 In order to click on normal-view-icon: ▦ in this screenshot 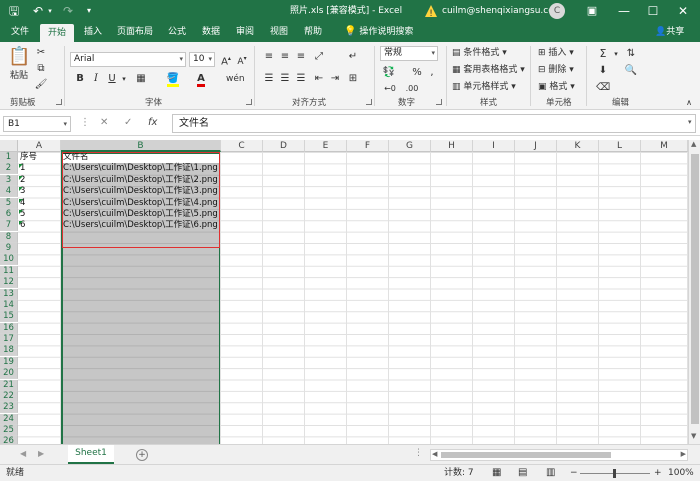, I will do `click(496, 473)`.